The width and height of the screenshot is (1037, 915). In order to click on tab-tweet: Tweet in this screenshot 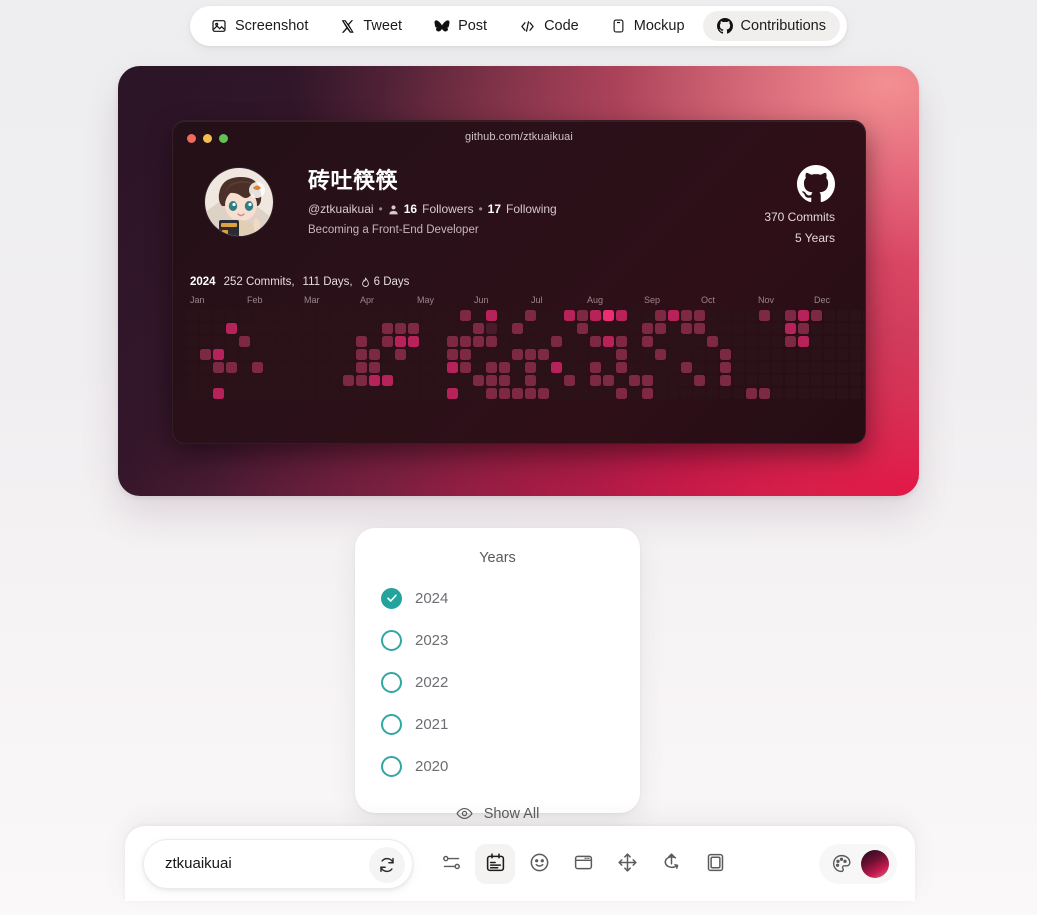, I will do `click(371, 26)`.